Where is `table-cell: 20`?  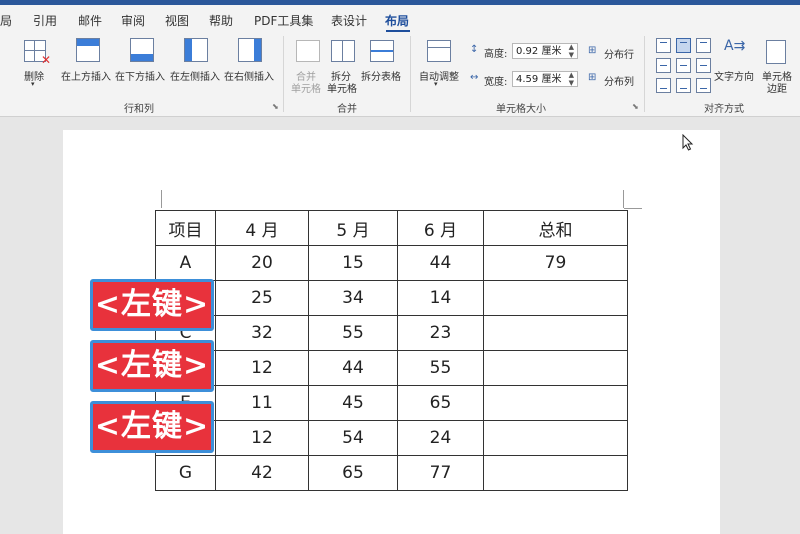 table-cell: 20 is located at coordinates (262, 263).